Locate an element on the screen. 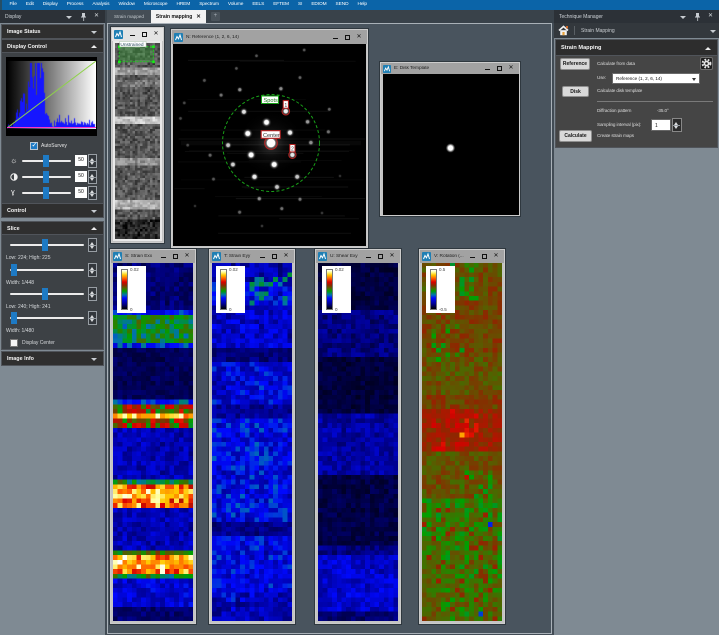 The width and height of the screenshot is (719, 635). survey-window-titlebar: ✕ is located at coordinates (137, 34).